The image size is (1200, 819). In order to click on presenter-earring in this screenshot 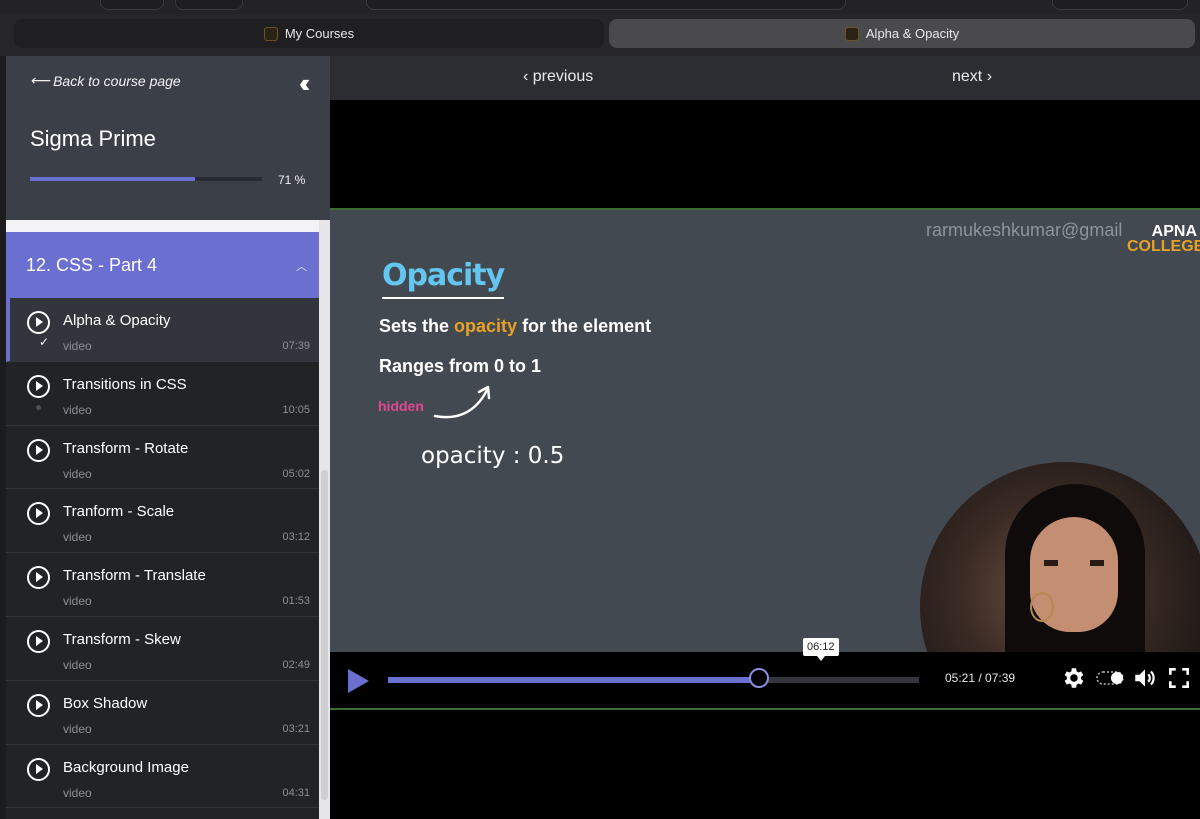, I will do `click(1042, 607)`.